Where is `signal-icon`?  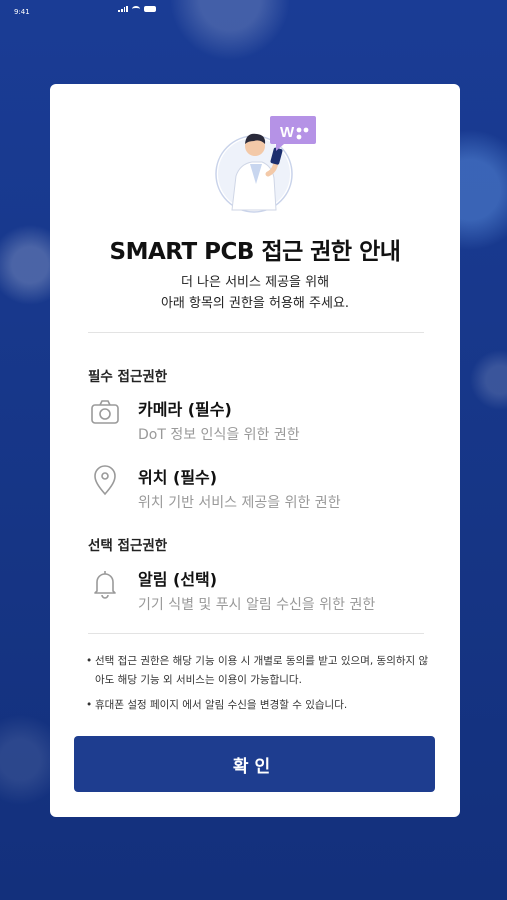
signal-icon is located at coordinates (123, 9).